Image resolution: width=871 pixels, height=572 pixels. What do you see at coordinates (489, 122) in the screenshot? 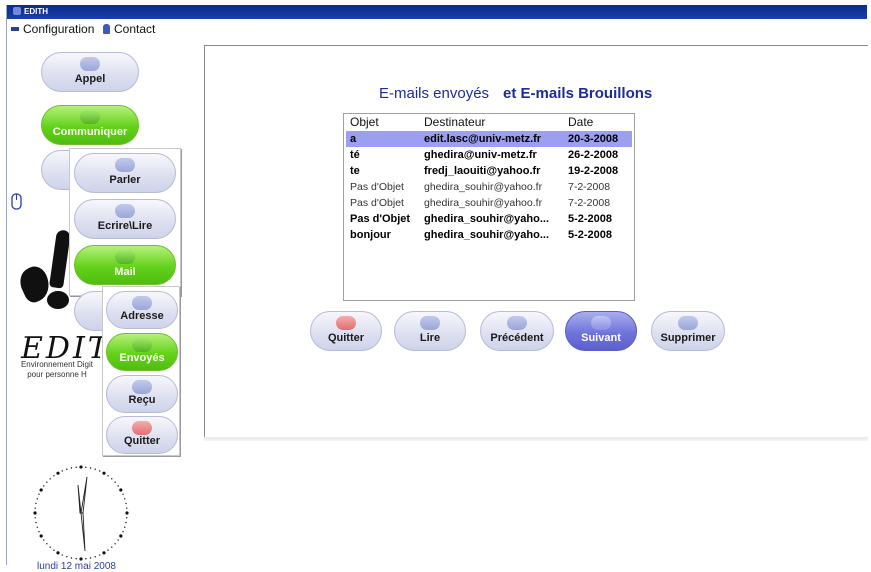
I see `table-header: Objet Destinateur Date` at bounding box center [489, 122].